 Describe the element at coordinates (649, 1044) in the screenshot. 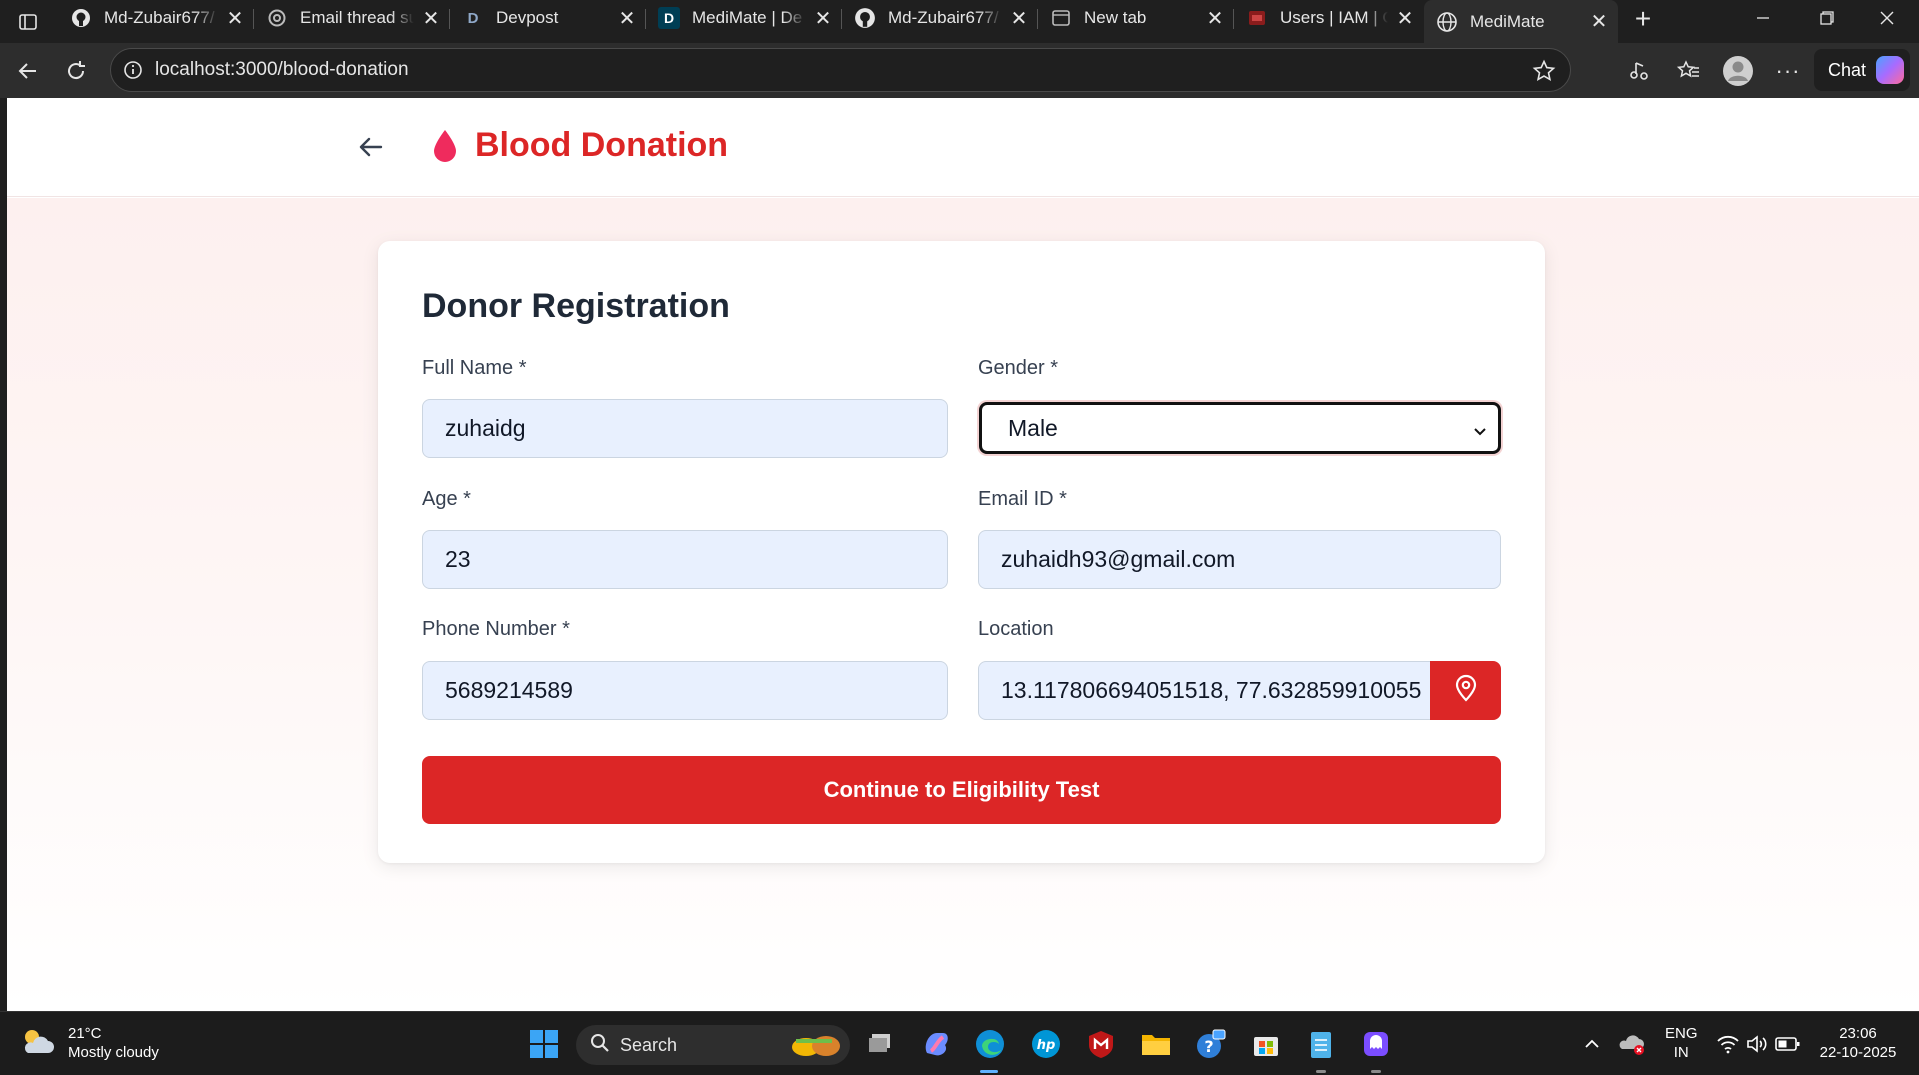

I see `search-label: Search` at that location.